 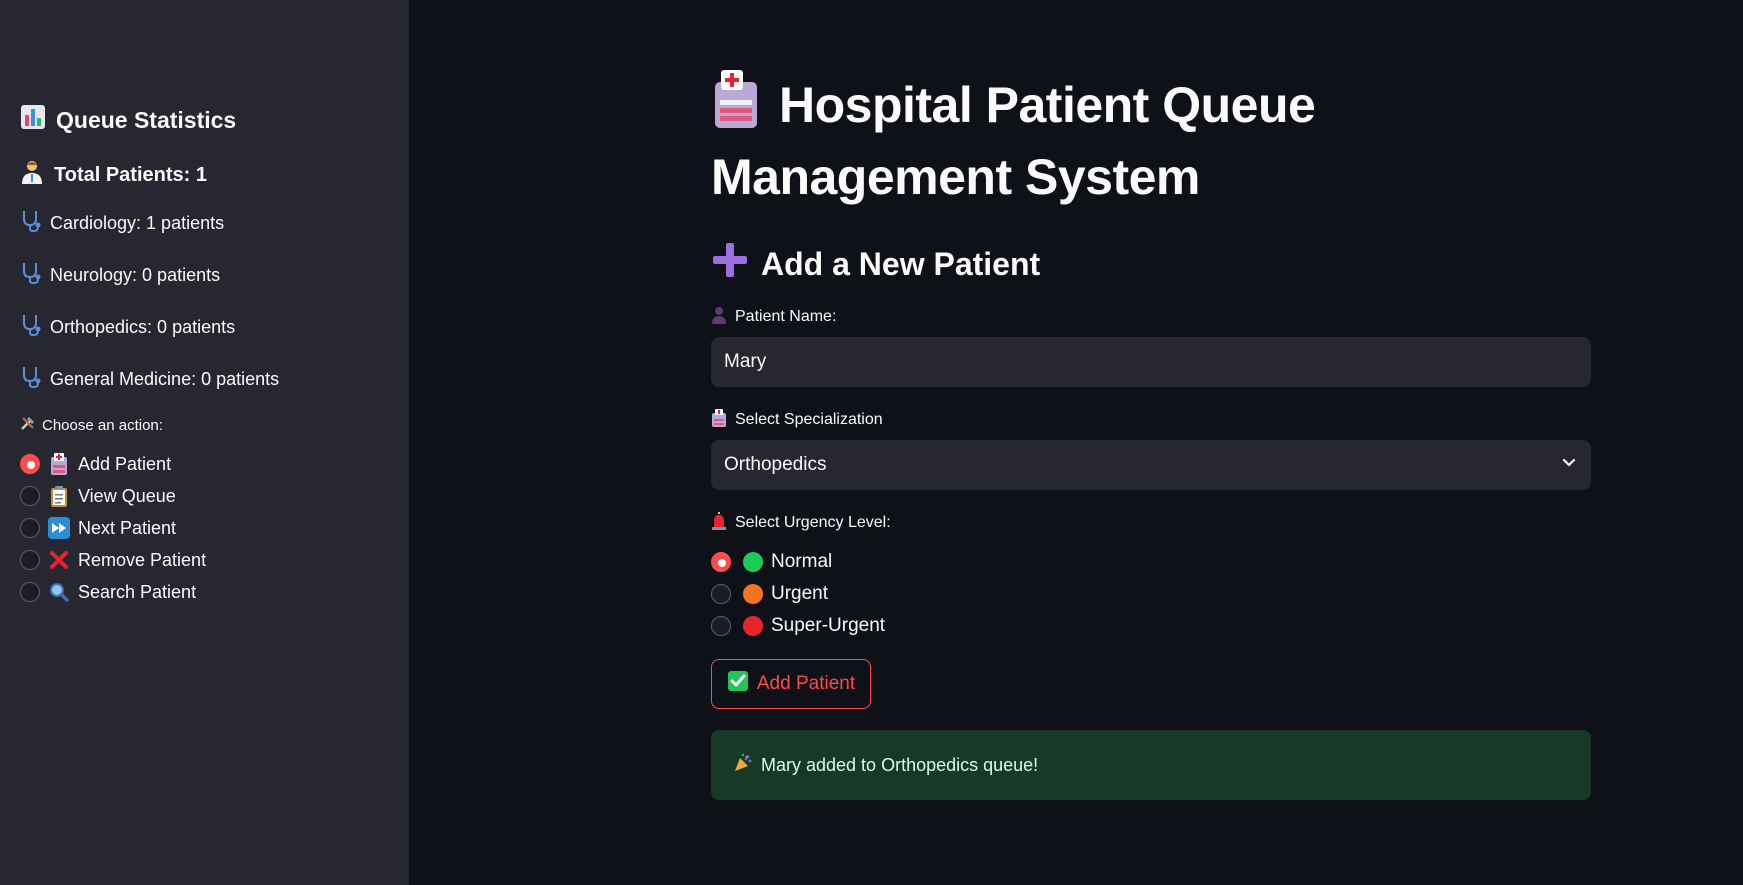 What do you see at coordinates (135, 274) in the screenshot?
I see `stat-label: Neurology: 0 patients` at bounding box center [135, 274].